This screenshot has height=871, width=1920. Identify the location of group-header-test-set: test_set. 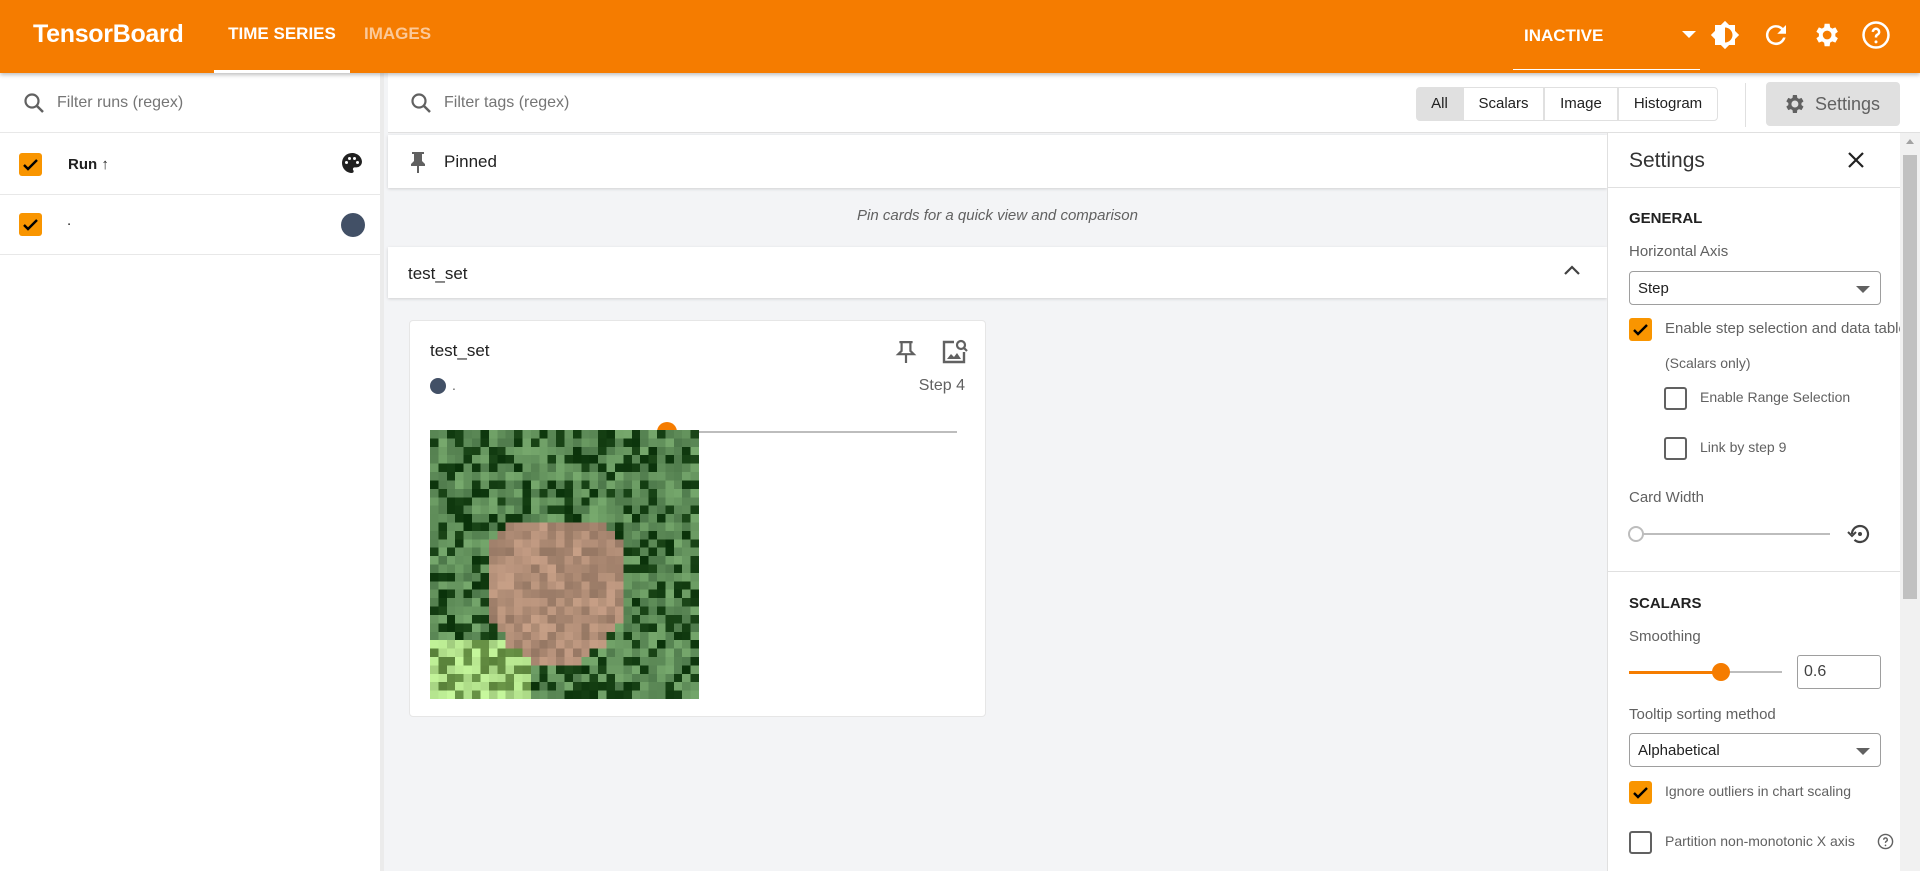
(997, 272).